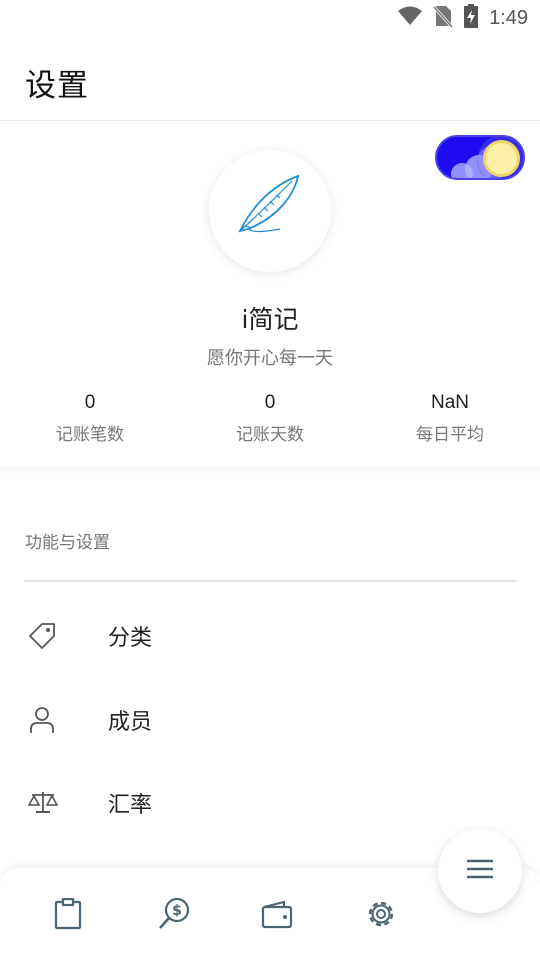 Image resolution: width=540 pixels, height=960 pixels. Describe the element at coordinates (270, 319) in the screenshot. I see `app-name: i简记` at that location.